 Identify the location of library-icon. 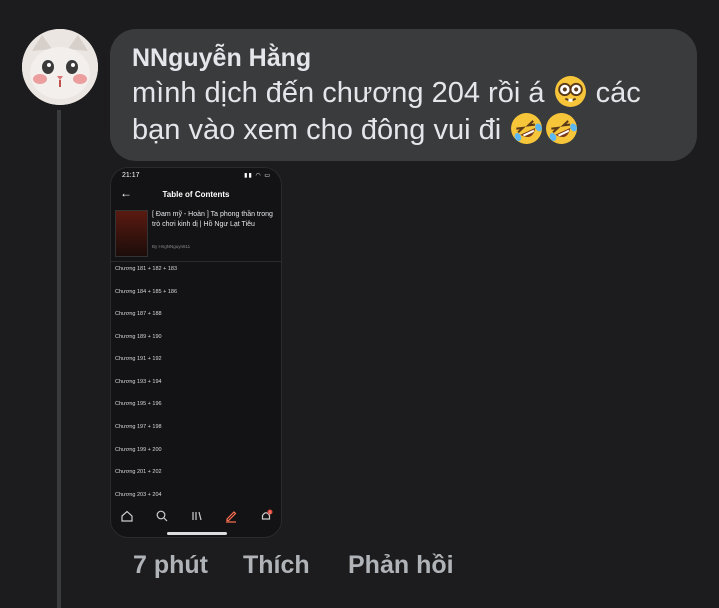
(197, 516).